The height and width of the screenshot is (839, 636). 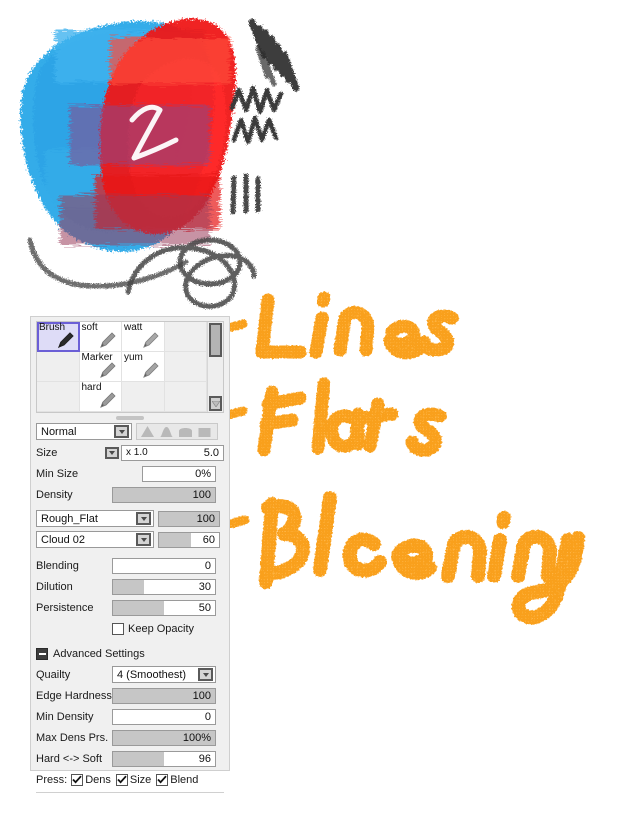 I want to click on brush-grid-scrollbar, so click(x=215, y=367).